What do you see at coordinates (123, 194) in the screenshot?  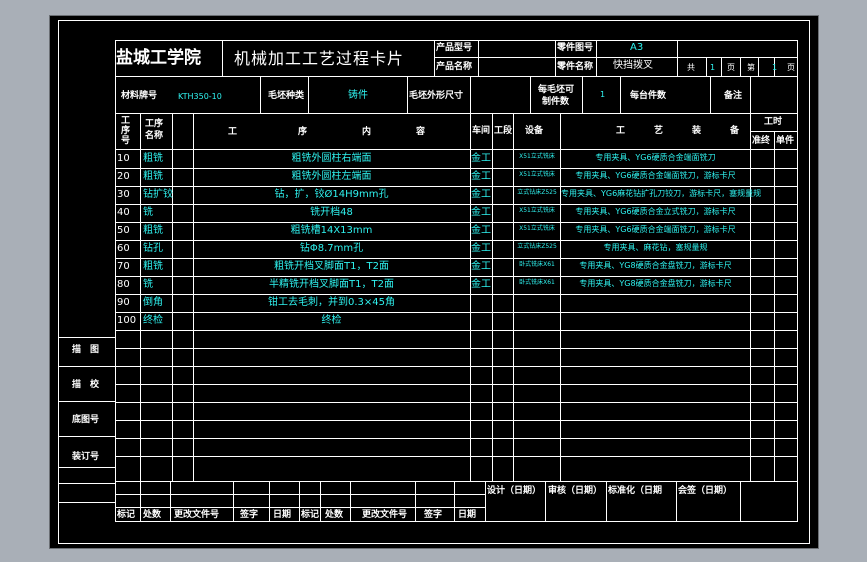 I see `row-step-no: 30` at bounding box center [123, 194].